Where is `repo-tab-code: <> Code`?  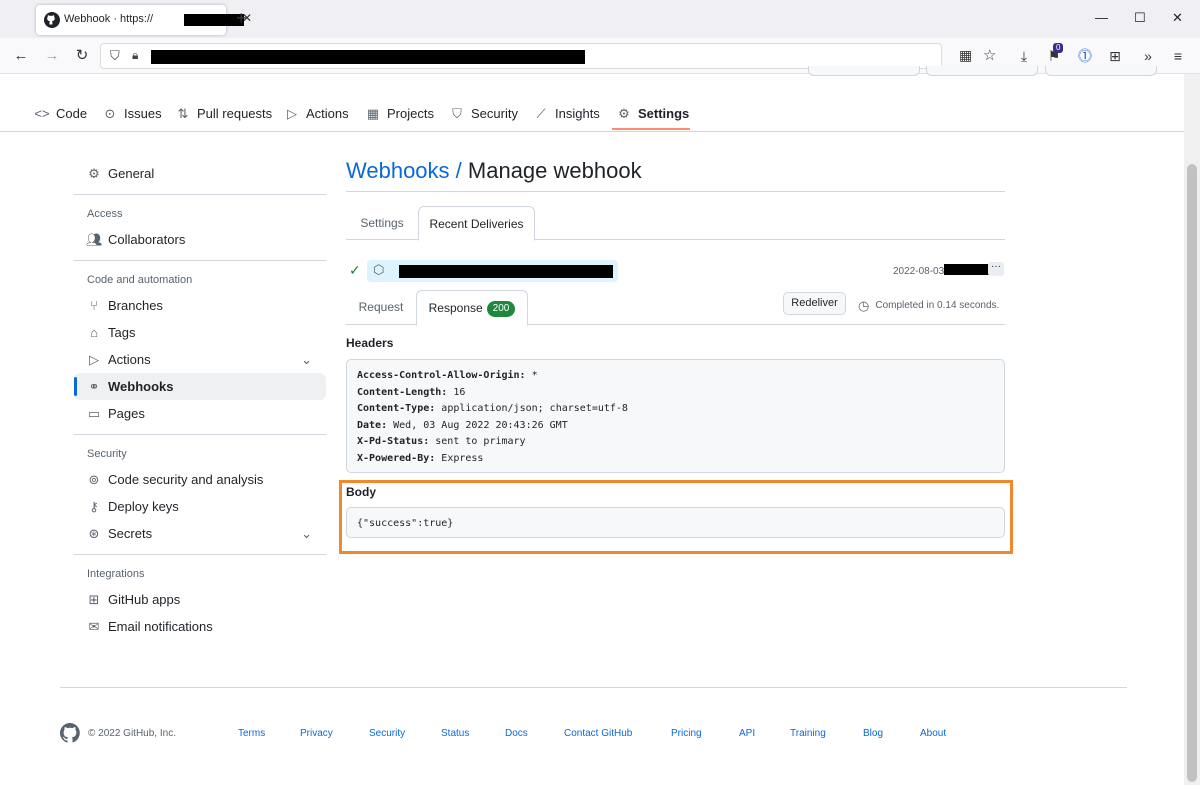 repo-tab-code: <> Code is located at coordinates (60, 113).